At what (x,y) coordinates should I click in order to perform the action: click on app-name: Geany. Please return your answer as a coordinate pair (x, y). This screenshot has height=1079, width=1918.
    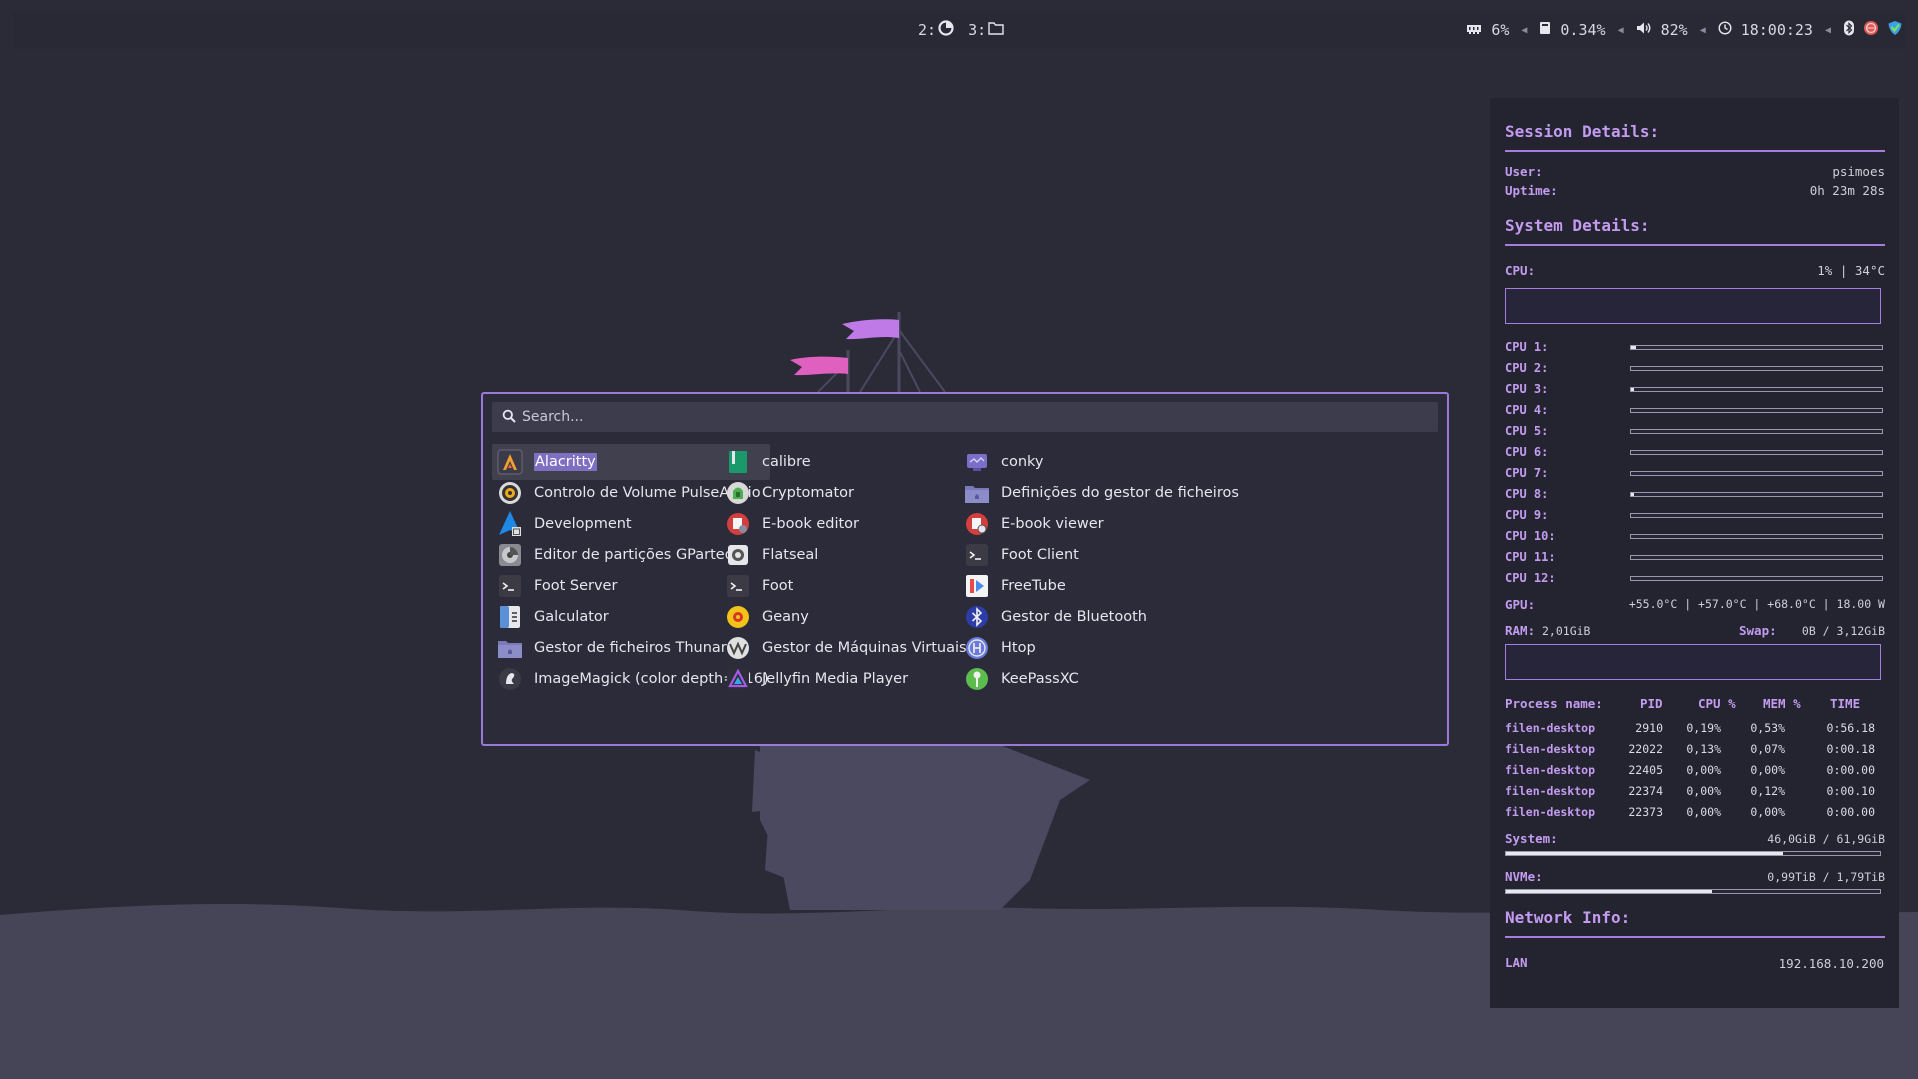
    Looking at the image, I should click on (785, 617).